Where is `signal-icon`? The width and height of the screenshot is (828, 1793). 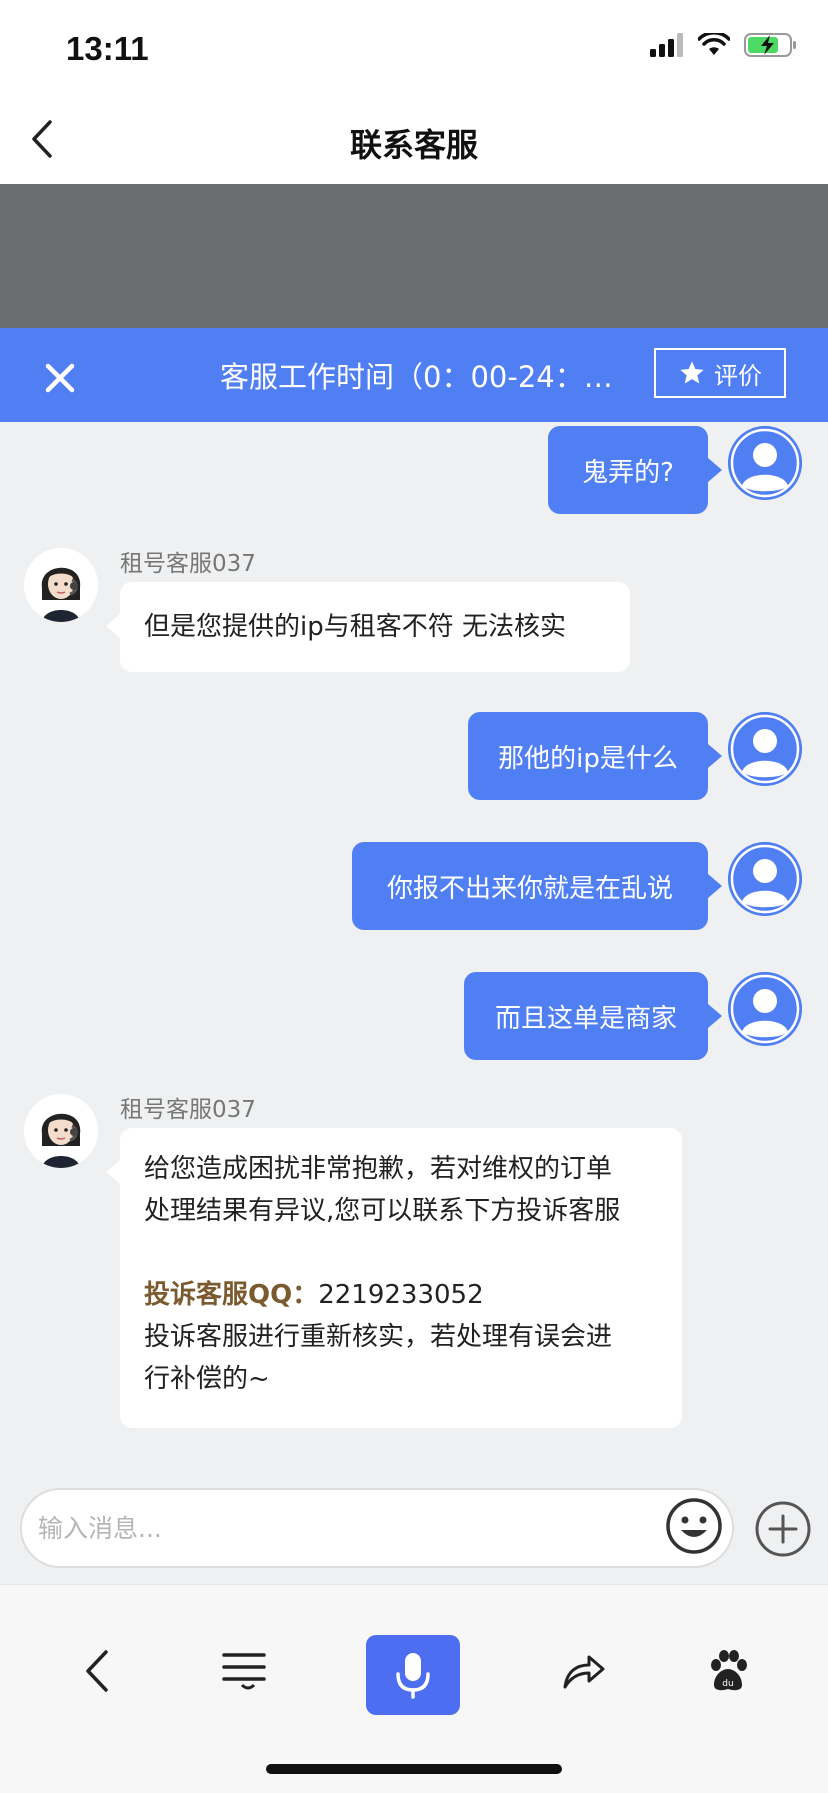 signal-icon is located at coordinates (666, 45).